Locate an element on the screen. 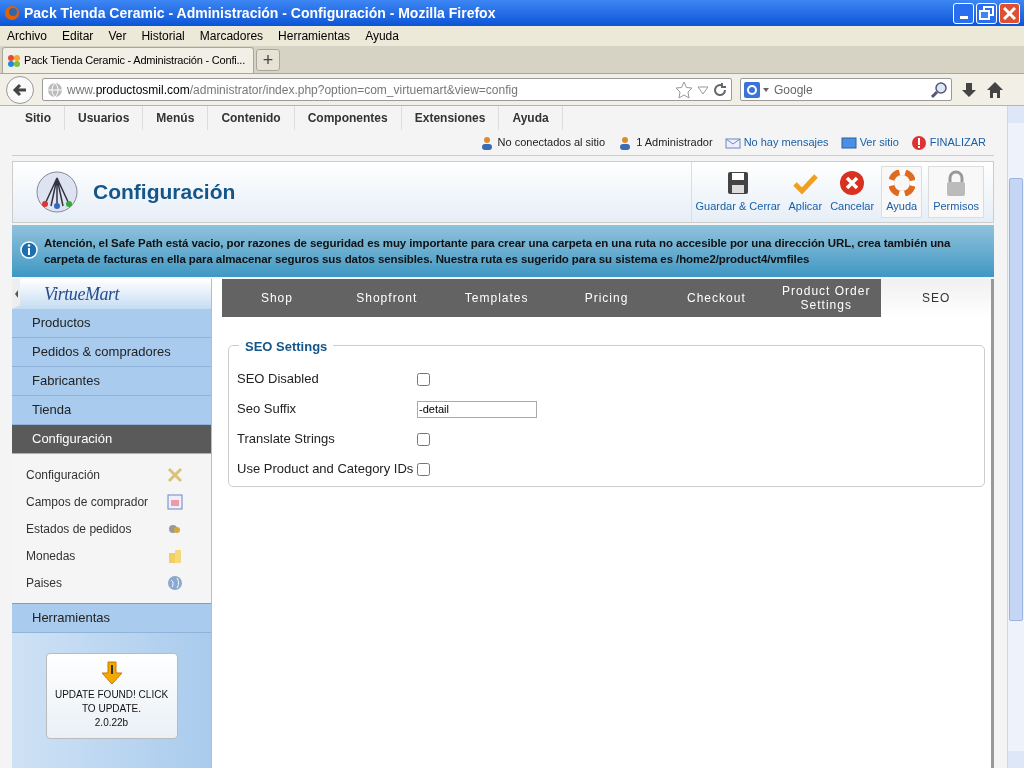  menu-item: Marcadores is located at coordinates (231, 36).